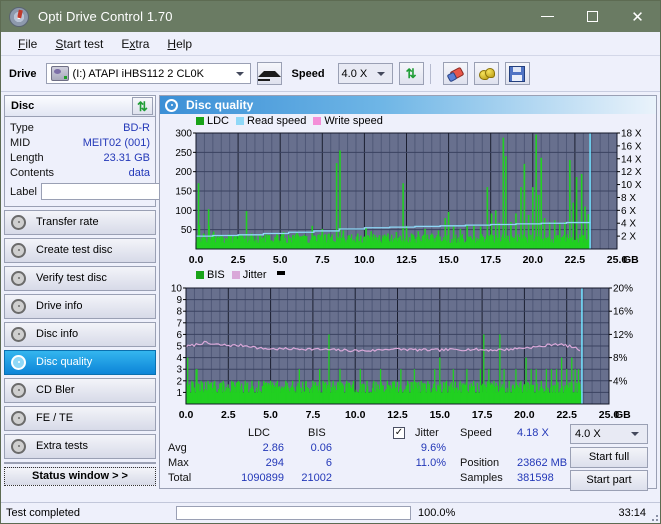 Image resolution: width=661 pixels, height=524 pixels. What do you see at coordinates (308, 73) in the screenshot?
I see `speed-label: Speed` at bounding box center [308, 73].